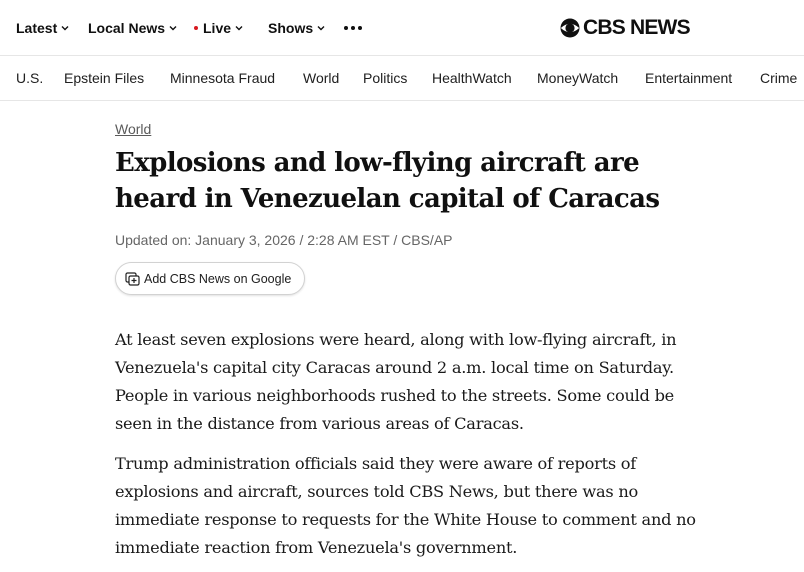  What do you see at coordinates (29, 78) in the screenshot?
I see `section-us: U.S.` at bounding box center [29, 78].